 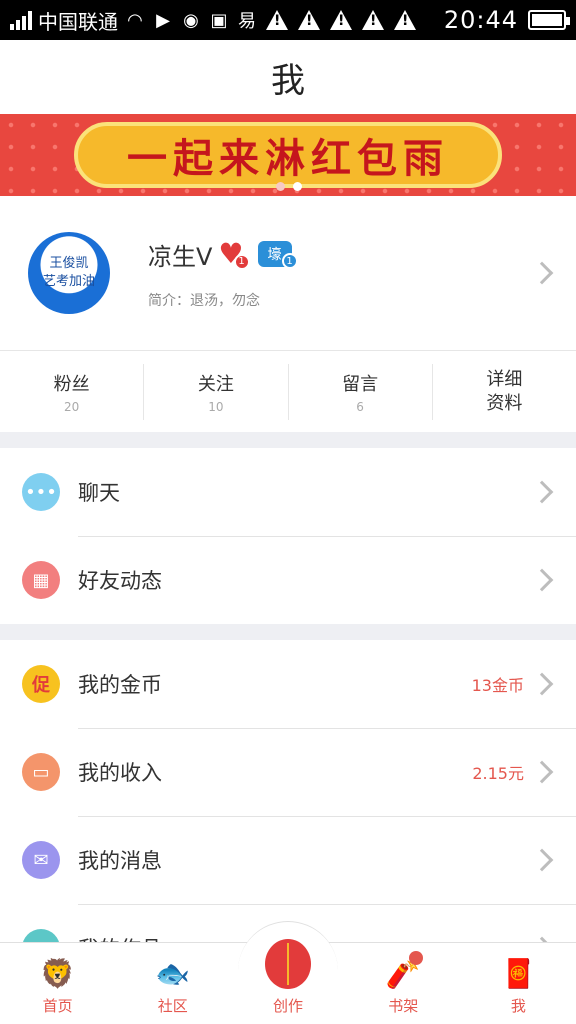 I want to click on banner-indicator, so click(x=289, y=186).